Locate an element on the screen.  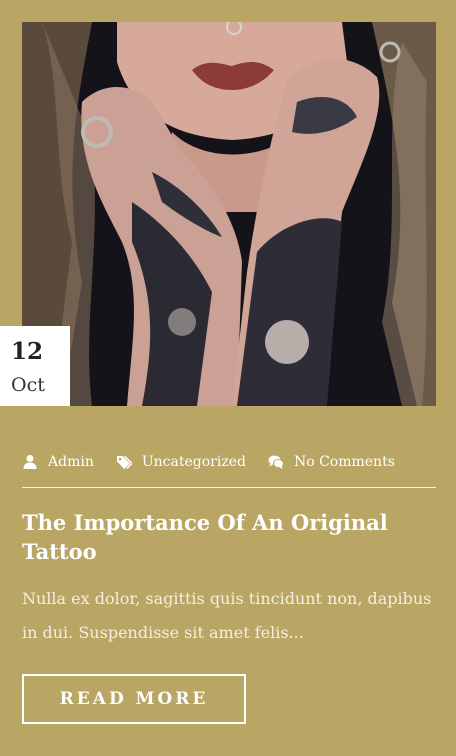
meta-divider is located at coordinates (229, 487).